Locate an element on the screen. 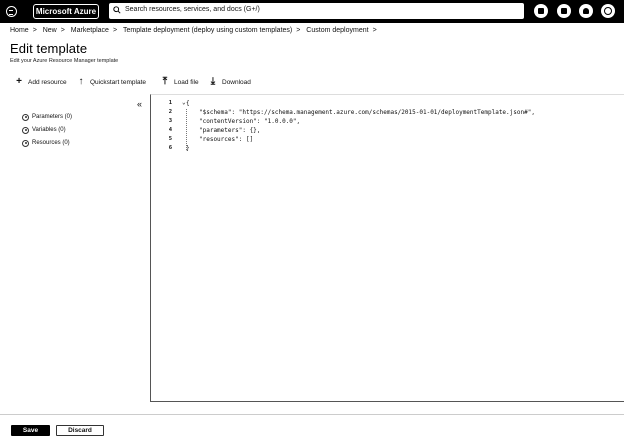 The image size is (624, 442). download-button: ⤓ Download is located at coordinates (229, 82).